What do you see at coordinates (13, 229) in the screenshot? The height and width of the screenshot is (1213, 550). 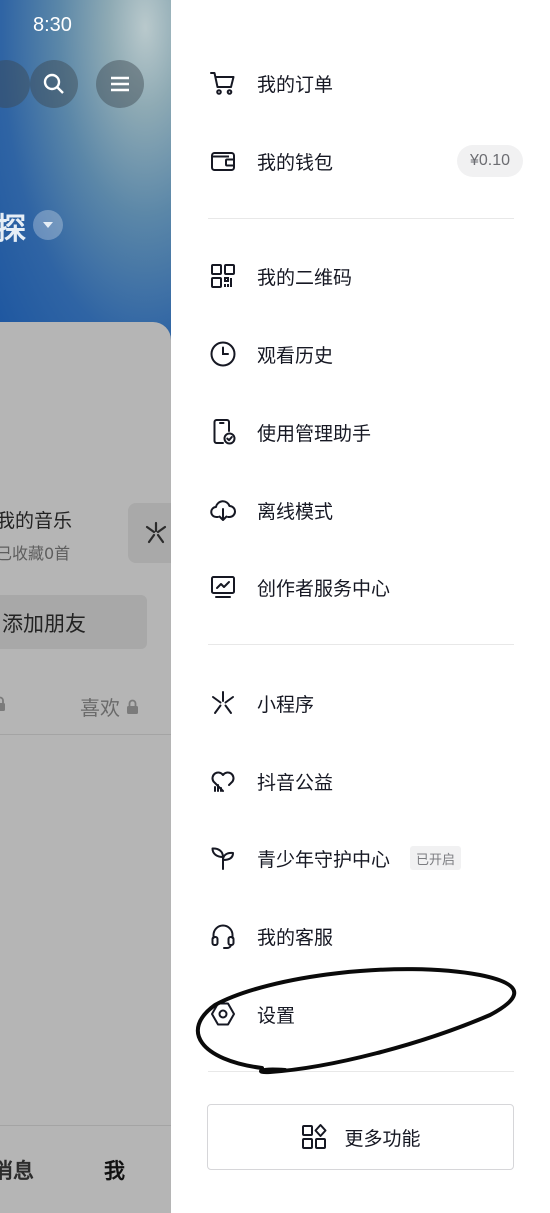 I see `profile-name-partial: 探` at bounding box center [13, 229].